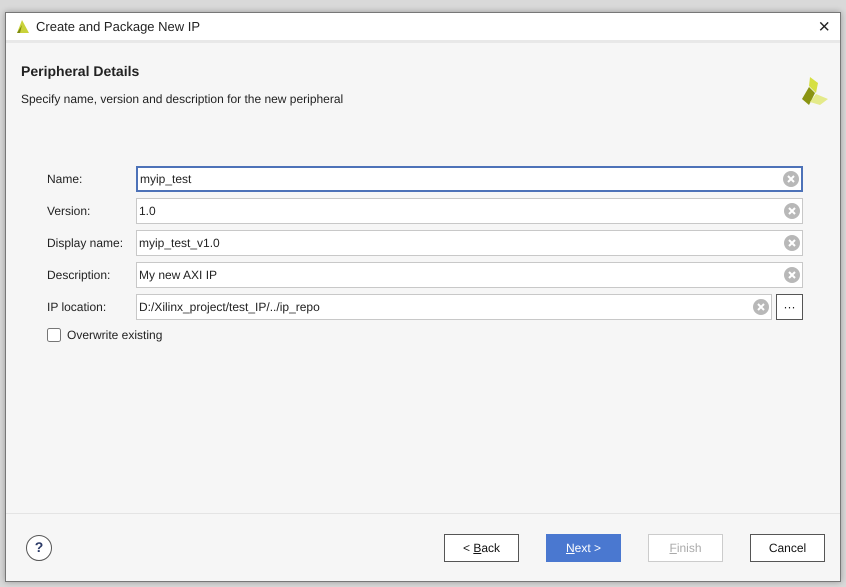 The image size is (846, 587). What do you see at coordinates (824, 26) in the screenshot?
I see `close-button: ×` at bounding box center [824, 26].